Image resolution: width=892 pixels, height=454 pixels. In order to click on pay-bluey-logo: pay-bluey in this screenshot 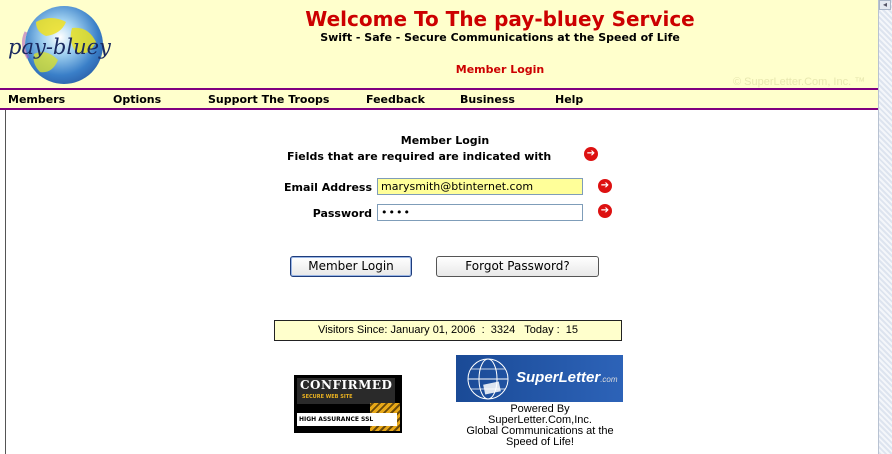, I will do `click(65, 44)`.